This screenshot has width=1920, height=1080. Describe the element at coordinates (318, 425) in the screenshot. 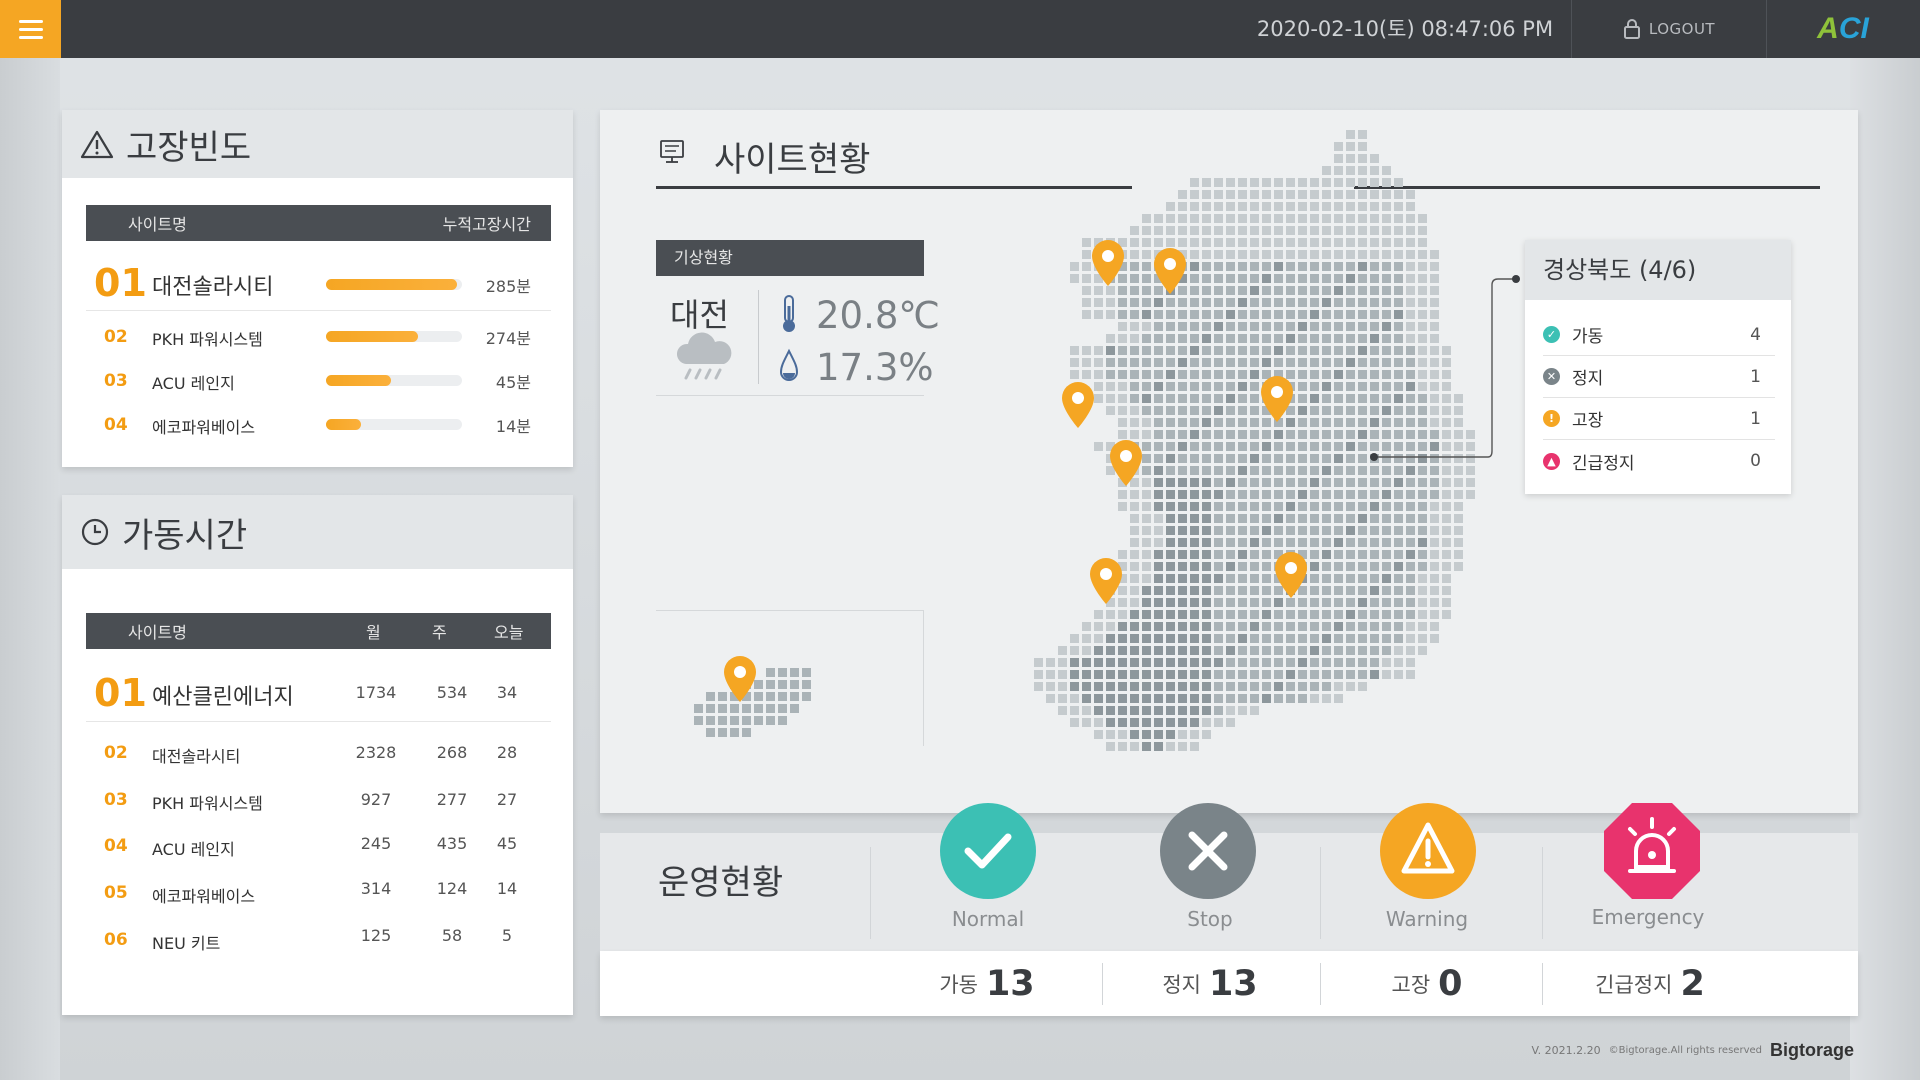

I see `table-row: 04 에코파워베이스 14분` at that location.